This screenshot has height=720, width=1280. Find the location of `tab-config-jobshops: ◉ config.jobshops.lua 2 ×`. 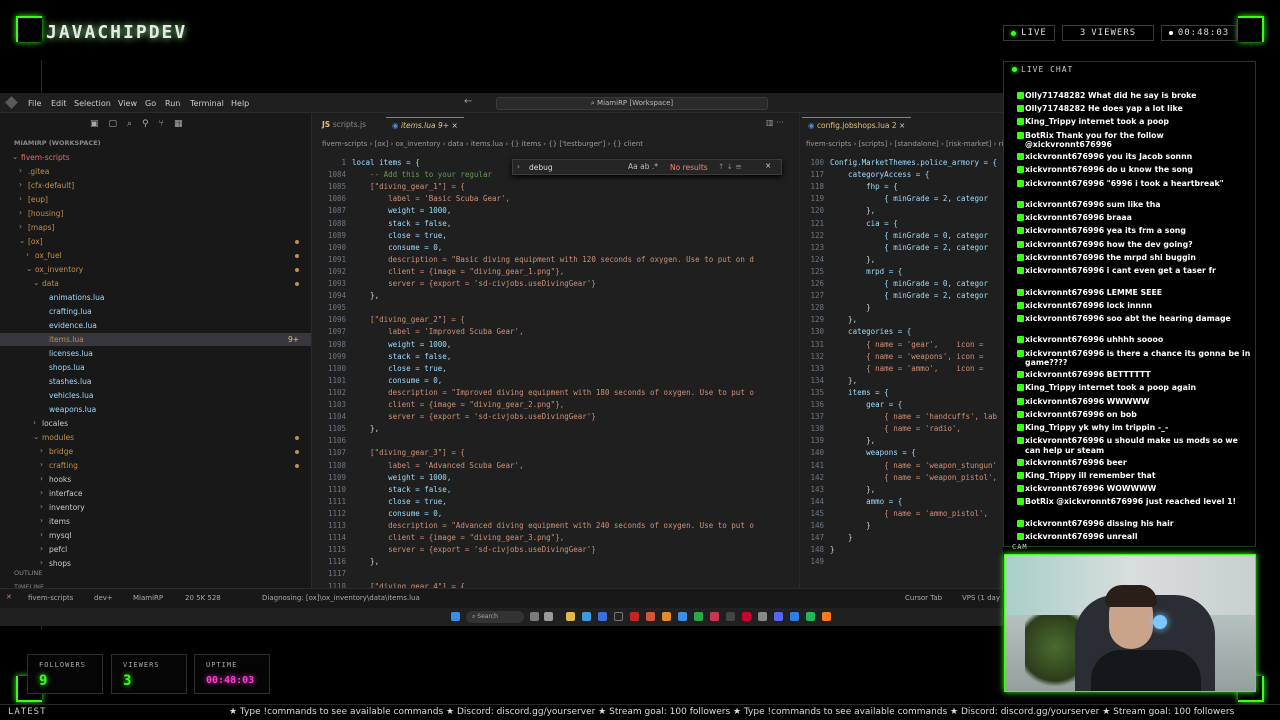

tab-config-jobshops: ◉ config.jobshops.lua 2 × is located at coordinates (857, 125).